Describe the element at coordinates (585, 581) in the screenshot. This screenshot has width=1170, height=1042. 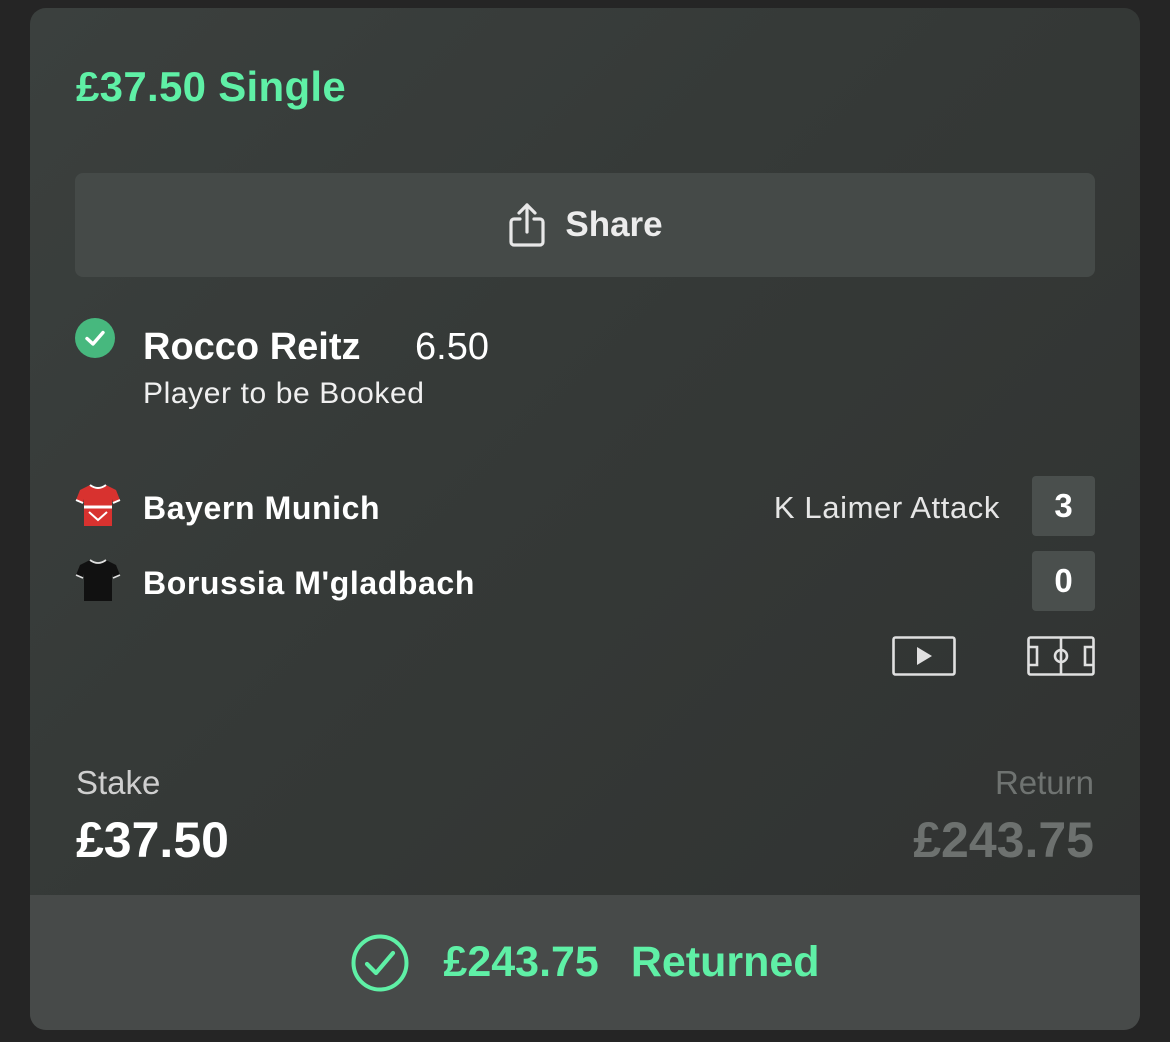
I see `team-row-away: Borussia M'gladbach 0` at that location.